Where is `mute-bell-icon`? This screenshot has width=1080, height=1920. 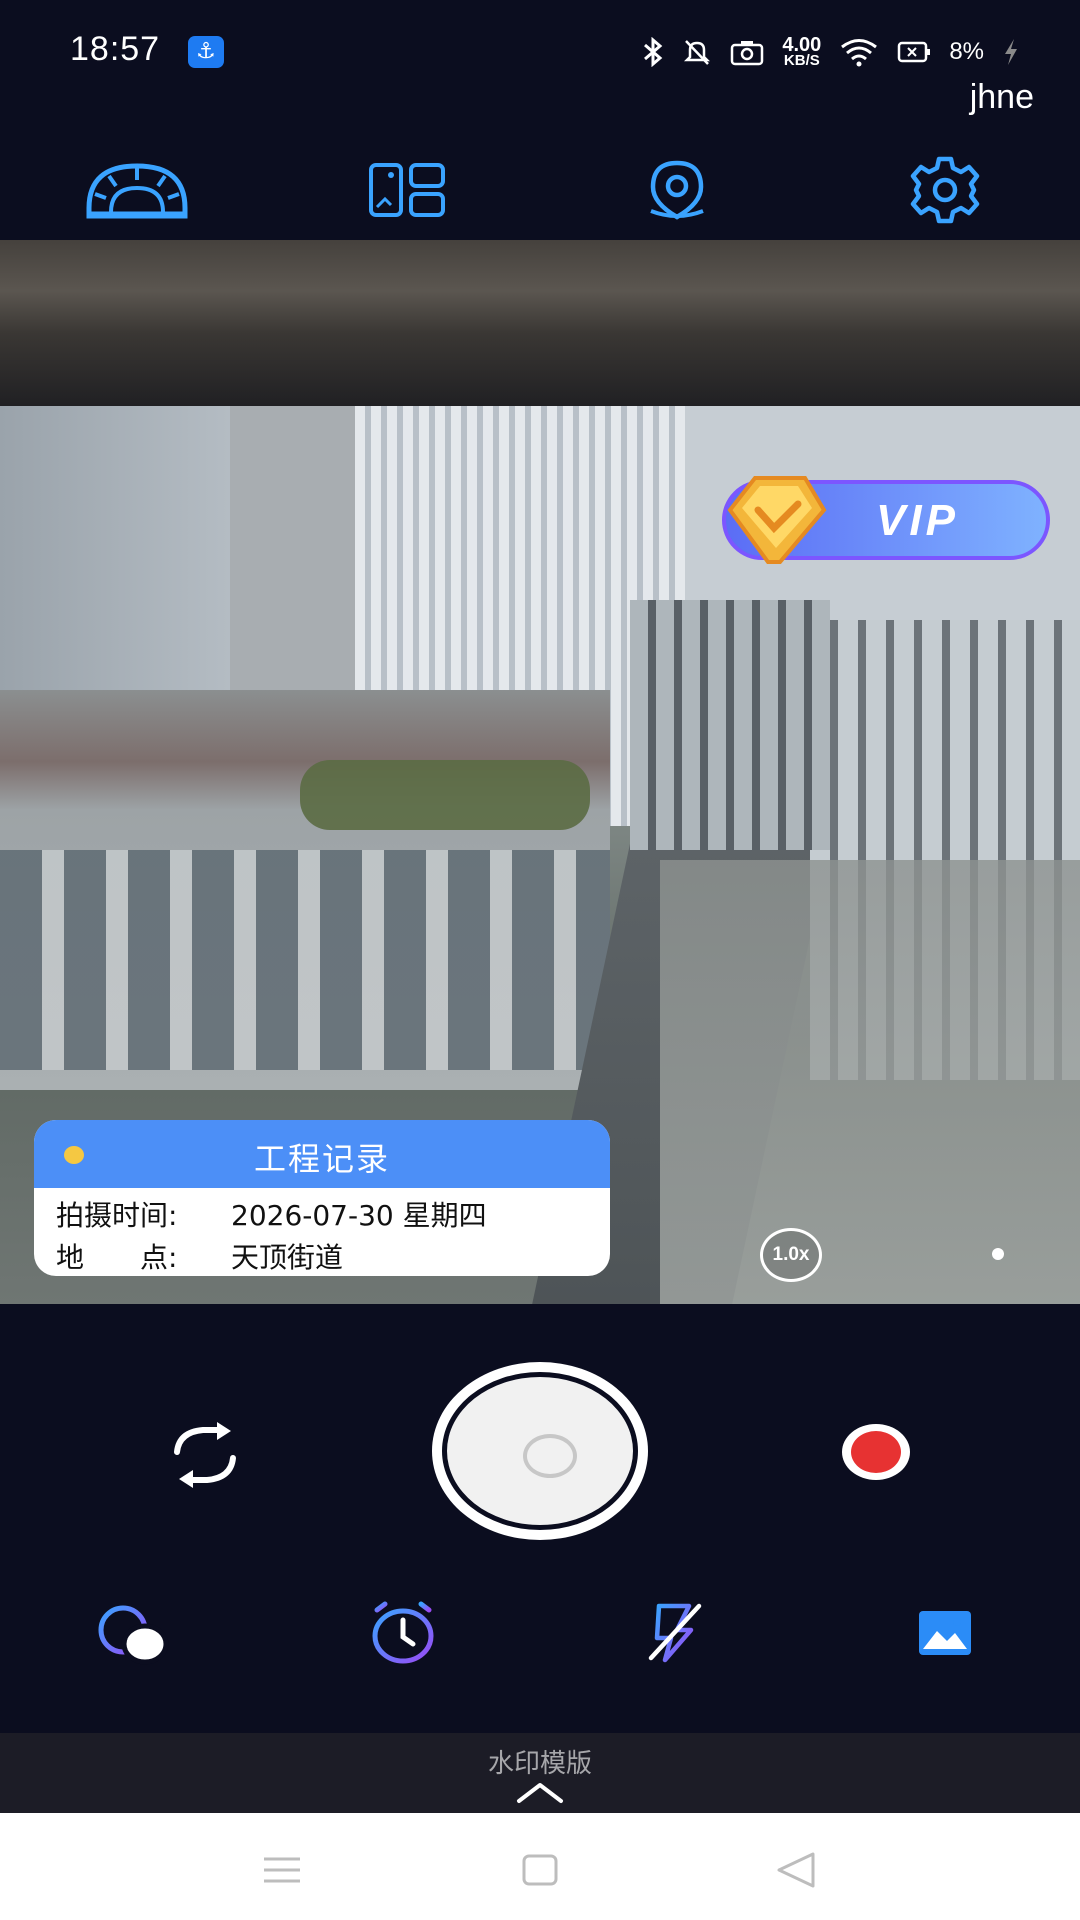 mute-bell-icon is located at coordinates (697, 52).